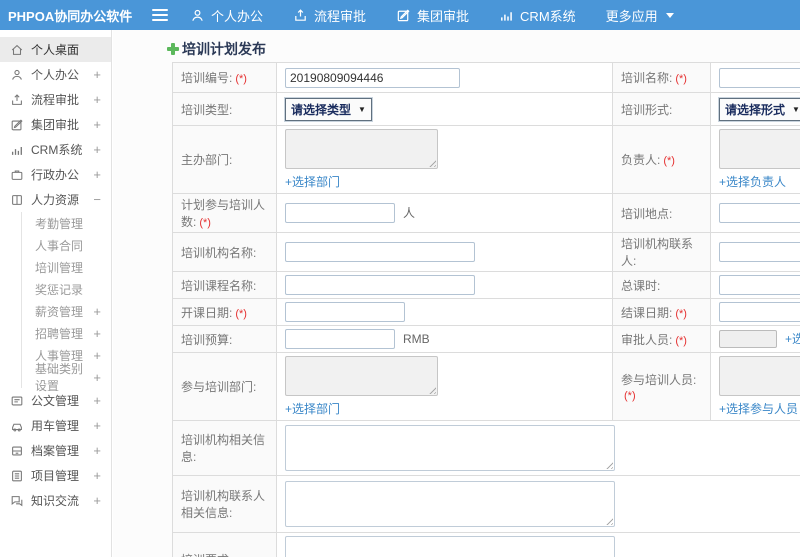 This screenshot has width=800, height=557. I want to click on leader-textarea, so click(759, 149).